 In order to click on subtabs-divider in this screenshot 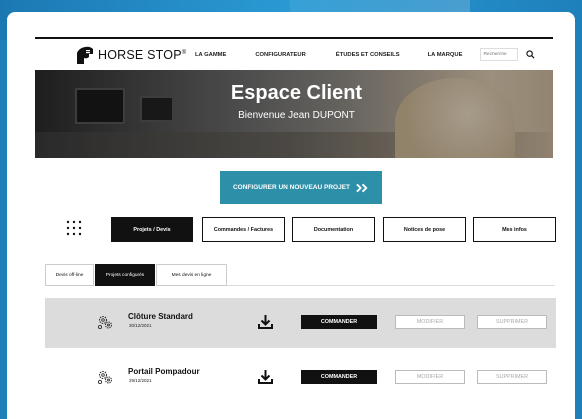, I will do `click(391, 285)`.